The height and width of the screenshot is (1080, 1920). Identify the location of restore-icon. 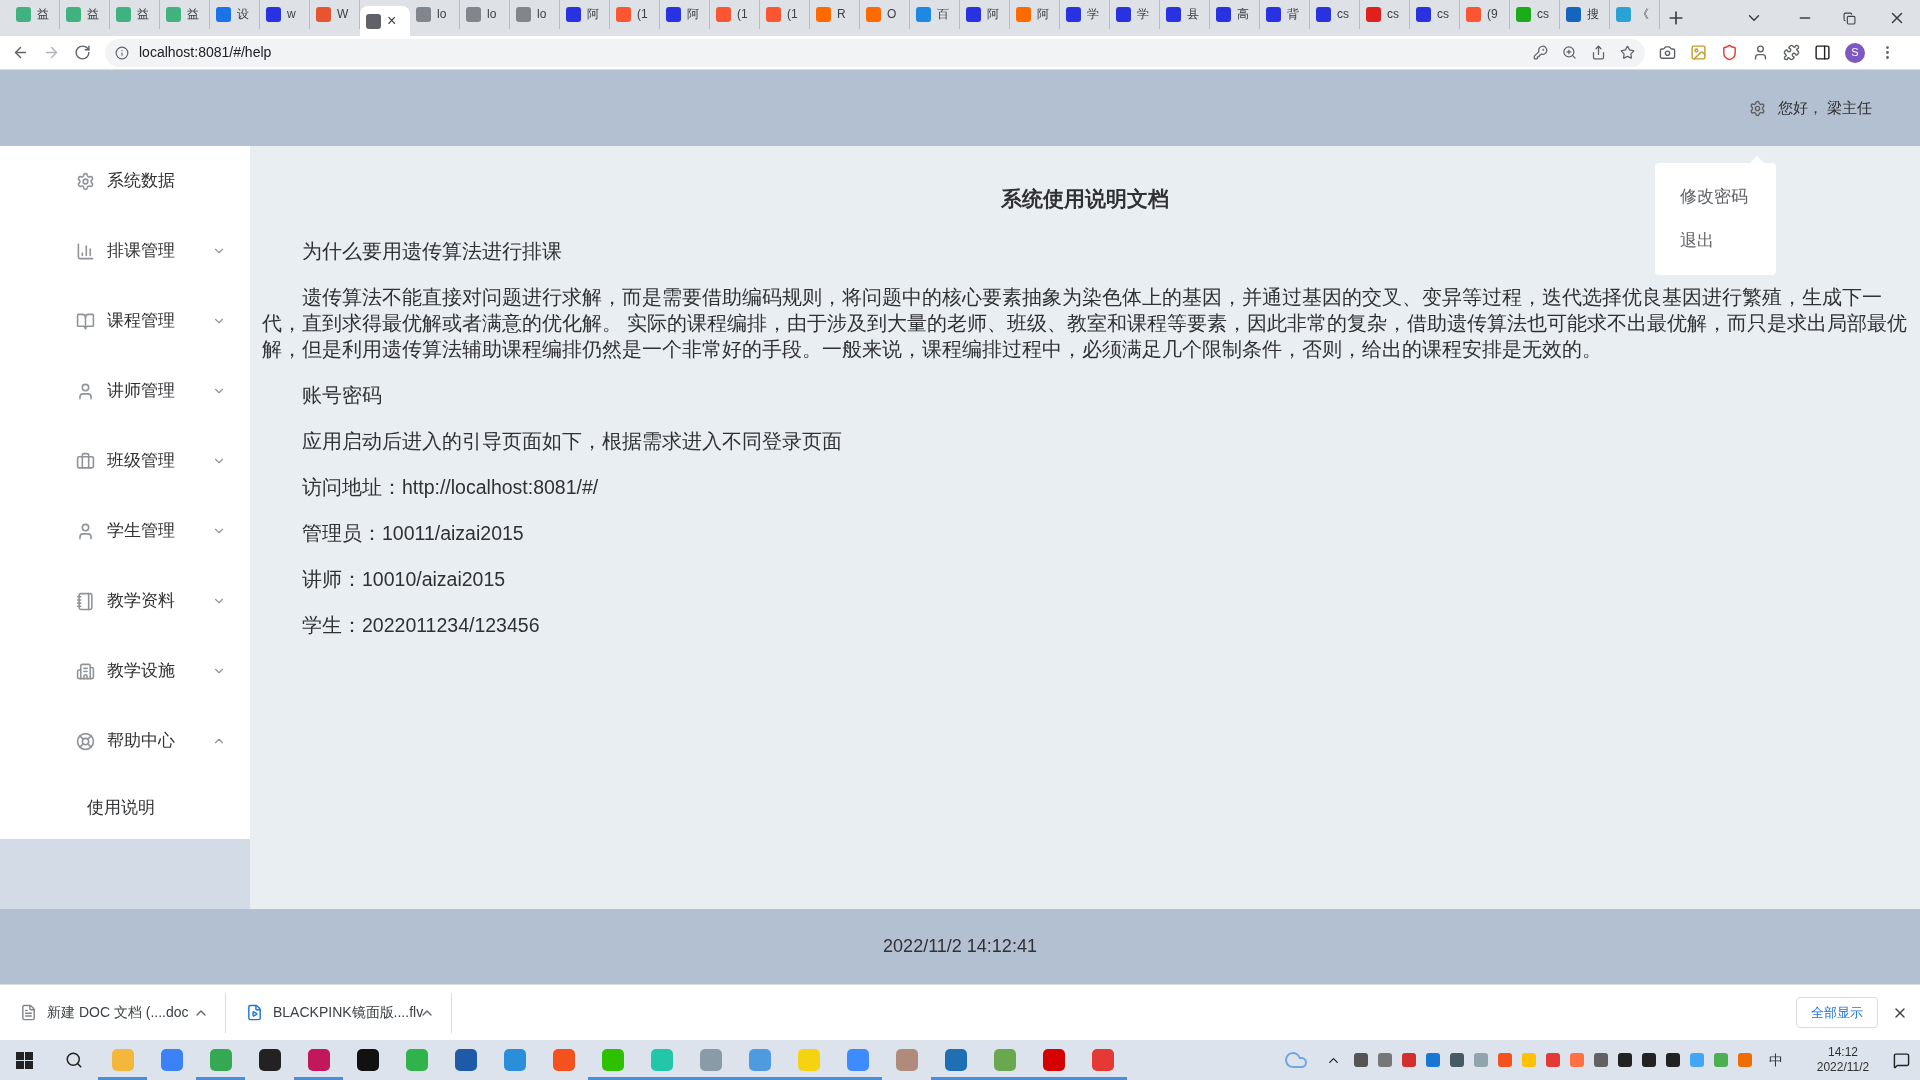
(1849, 18).